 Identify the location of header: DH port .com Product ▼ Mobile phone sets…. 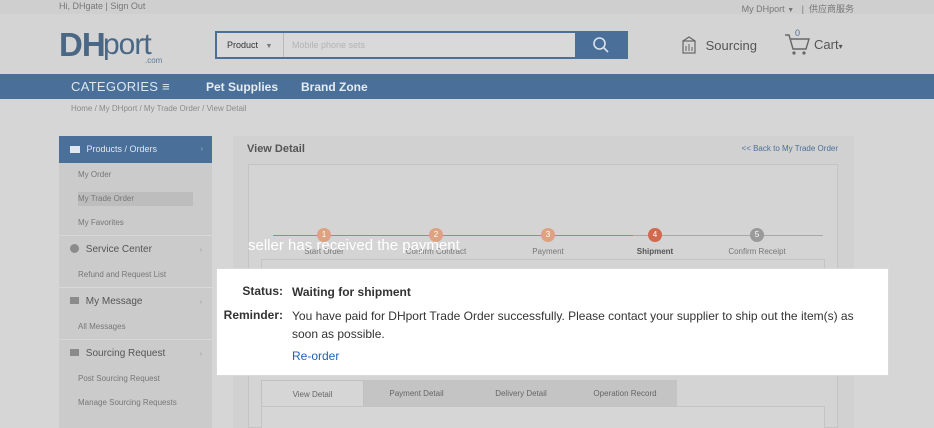
(467, 44).